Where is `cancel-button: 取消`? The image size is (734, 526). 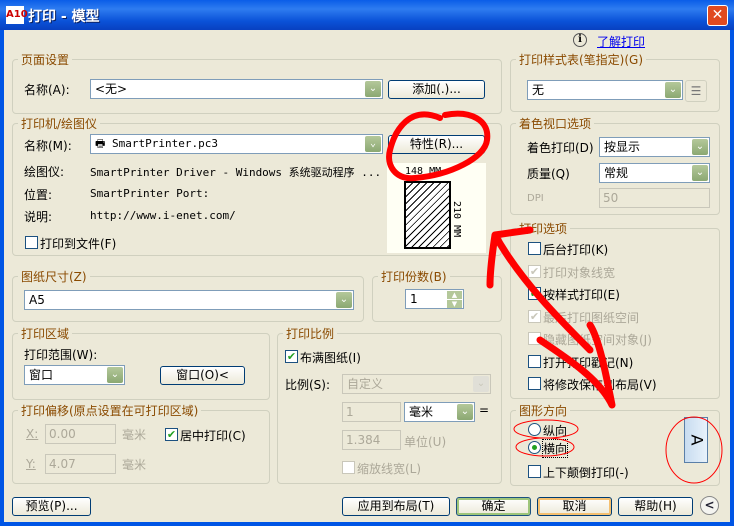 cancel-button: 取消 is located at coordinates (574, 506).